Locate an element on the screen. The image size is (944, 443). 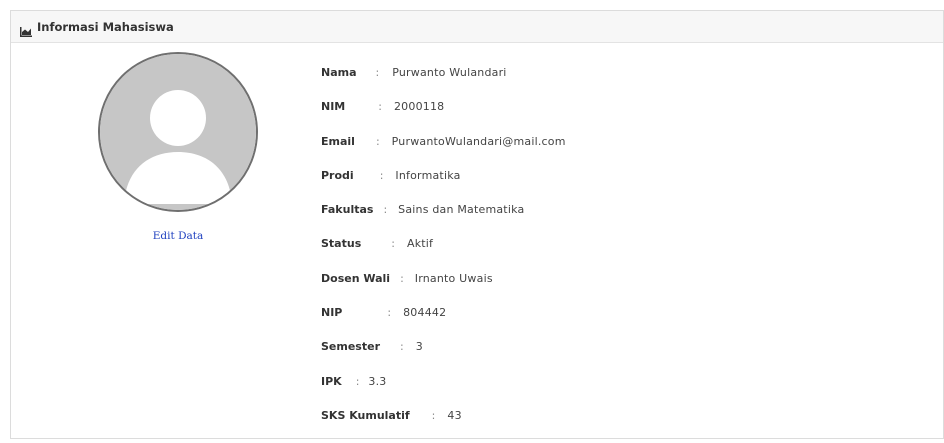
info-row-nama: Nama: Purwanto Wulandari is located at coordinates (443, 83).